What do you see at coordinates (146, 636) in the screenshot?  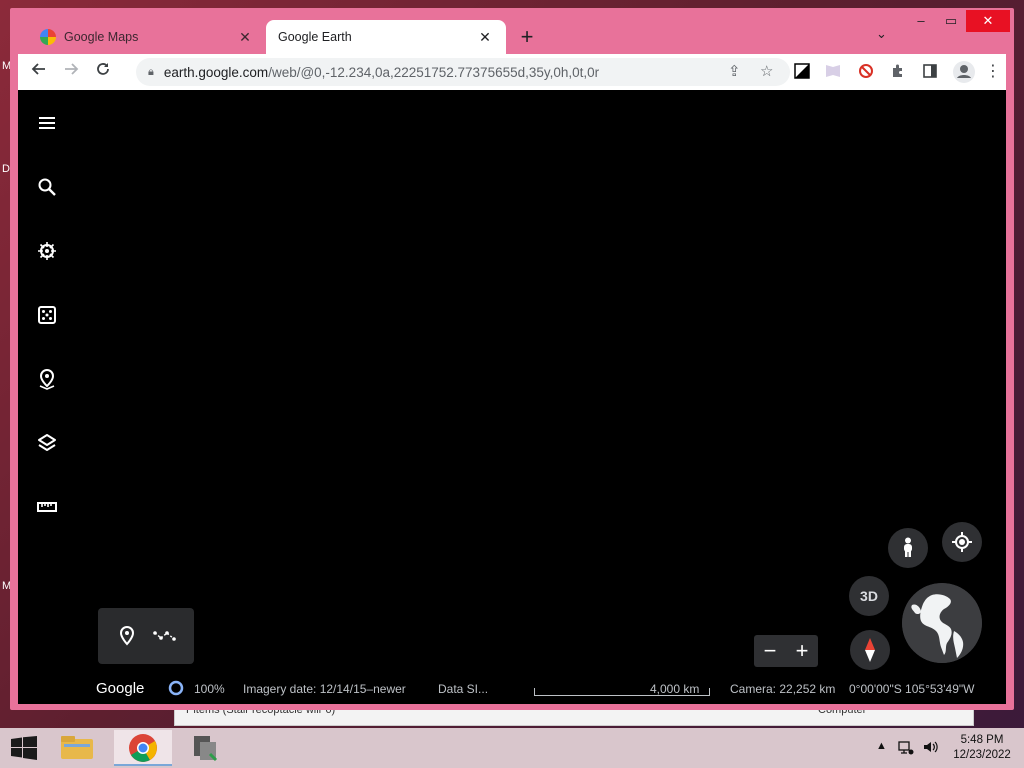 I see `drawing-tools-panel` at bounding box center [146, 636].